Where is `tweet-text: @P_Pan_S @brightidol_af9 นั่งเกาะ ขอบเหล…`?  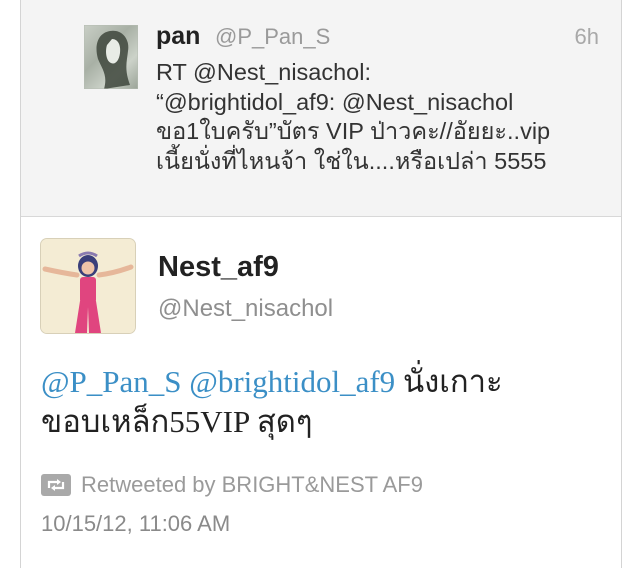 tweet-text: @P_Pan_S @brightidol_af9 นั่งเกาะ ขอบเหล… is located at coordinates (326, 402).